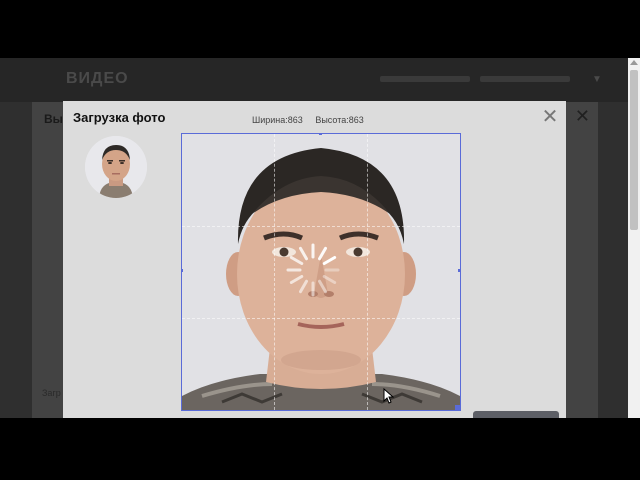  Describe the element at coordinates (457, 407) in the screenshot. I see `crop-resize-handle` at that location.